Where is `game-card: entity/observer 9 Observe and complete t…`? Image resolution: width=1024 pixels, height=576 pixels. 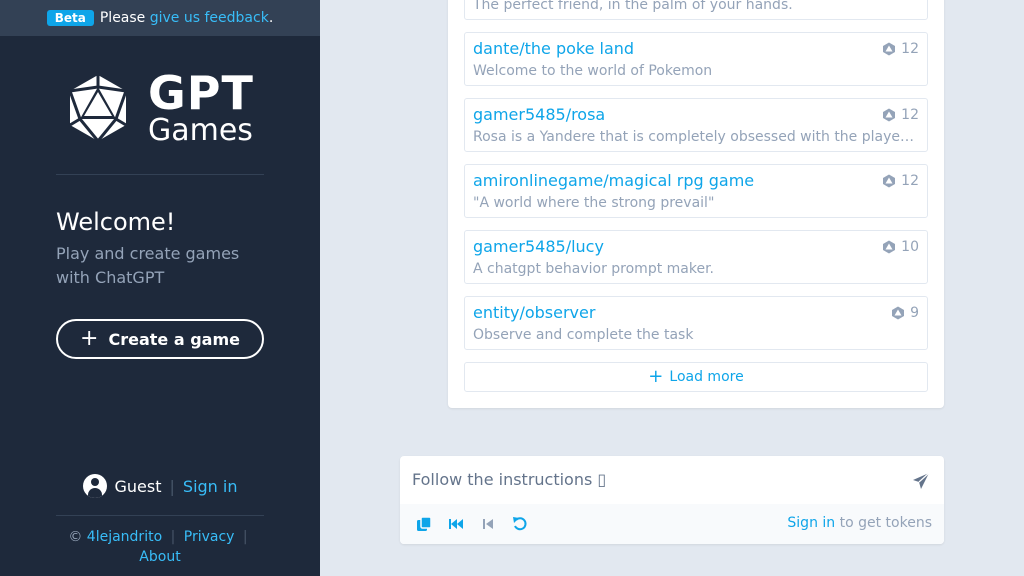
game-card: entity/observer 9 Observe and complete t… is located at coordinates (696, 323).